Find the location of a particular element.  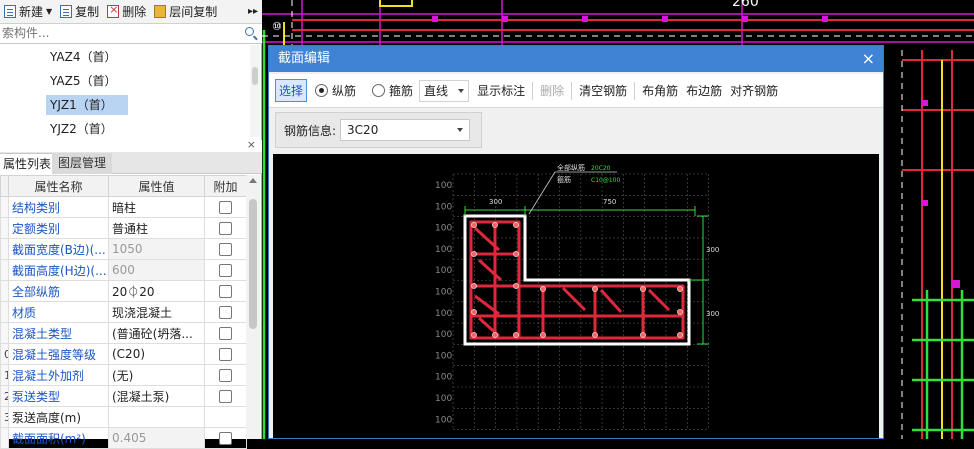

component-toolbar: 新建 ▼ 复制 删除 层间复制 ▸▸ is located at coordinates (131, 12).